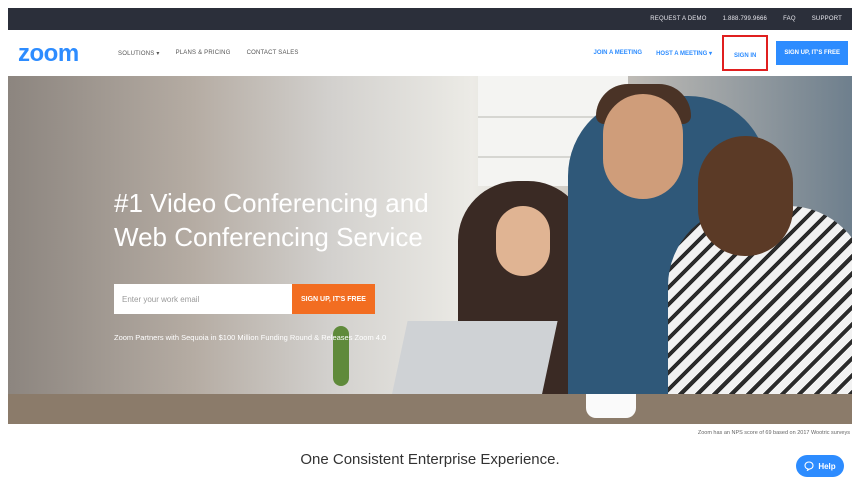 Image resolution: width=852 pixels, height=481 pixels. I want to click on help-label: Help, so click(827, 466).